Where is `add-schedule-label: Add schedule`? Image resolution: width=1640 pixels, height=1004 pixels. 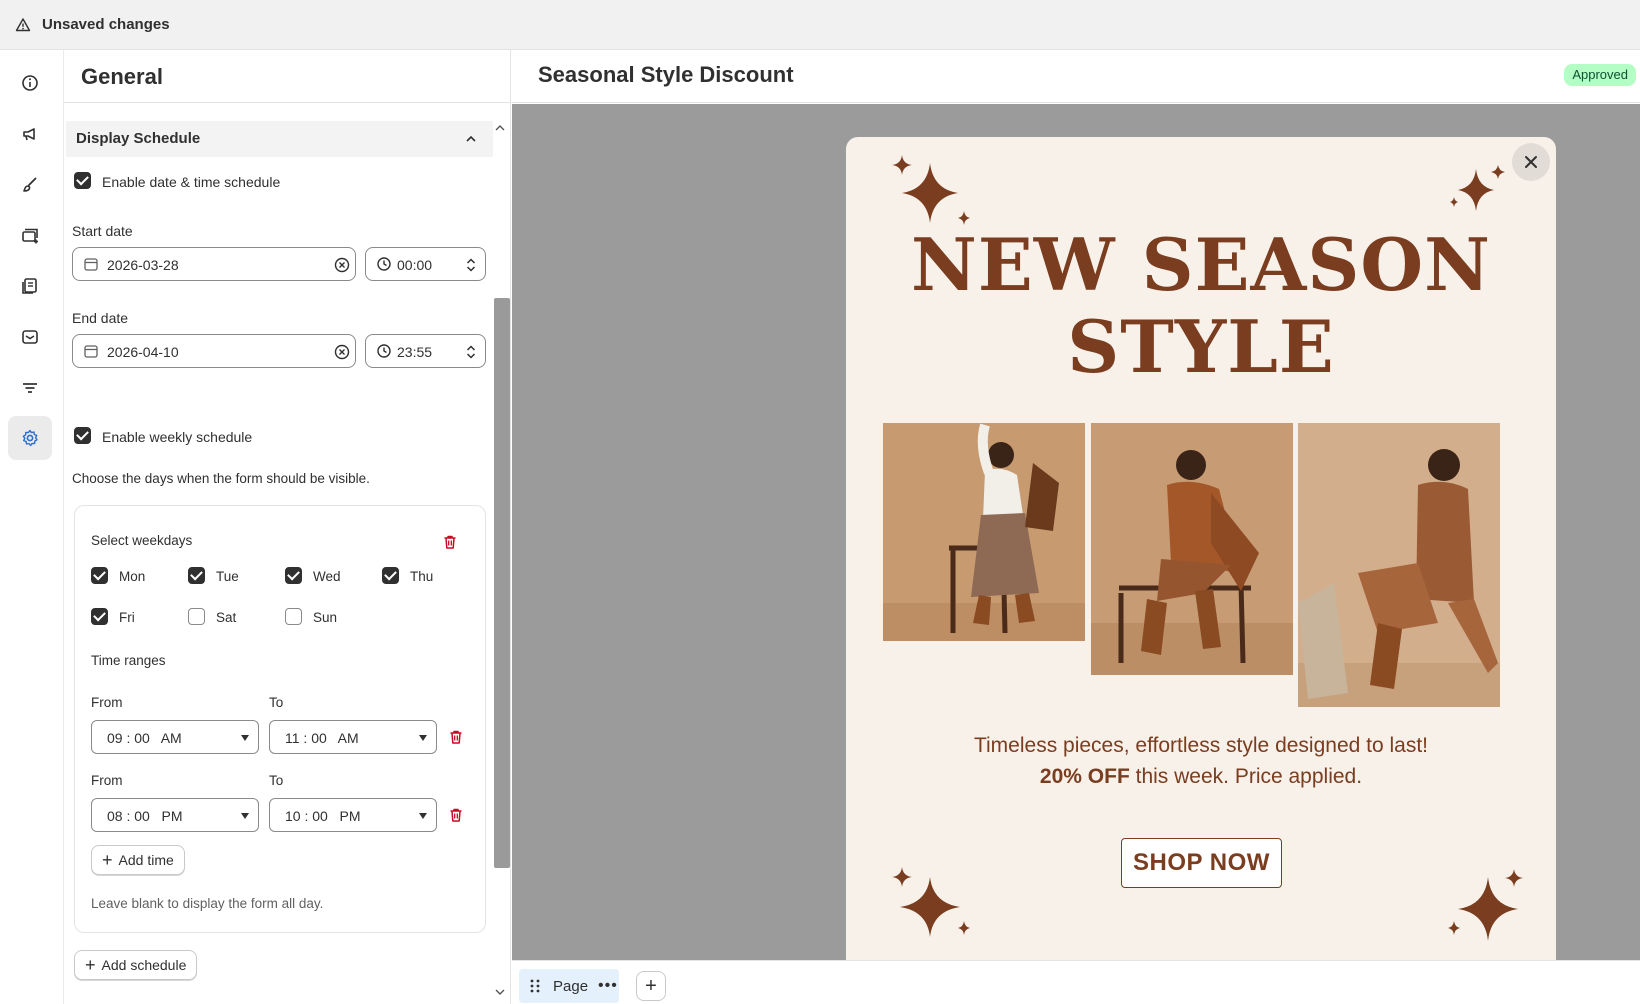 add-schedule-label: Add schedule is located at coordinates (144, 965).